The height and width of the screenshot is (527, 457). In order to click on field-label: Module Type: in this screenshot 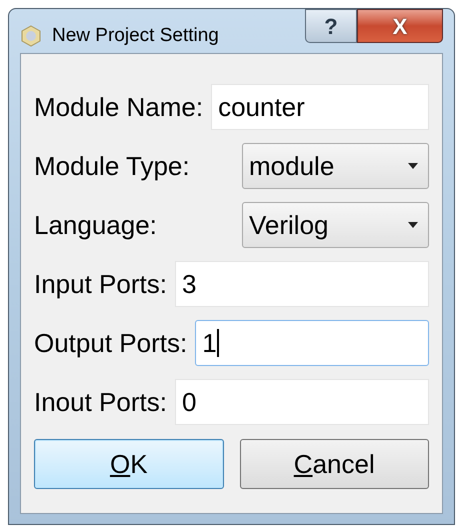, I will do `click(112, 166)`.